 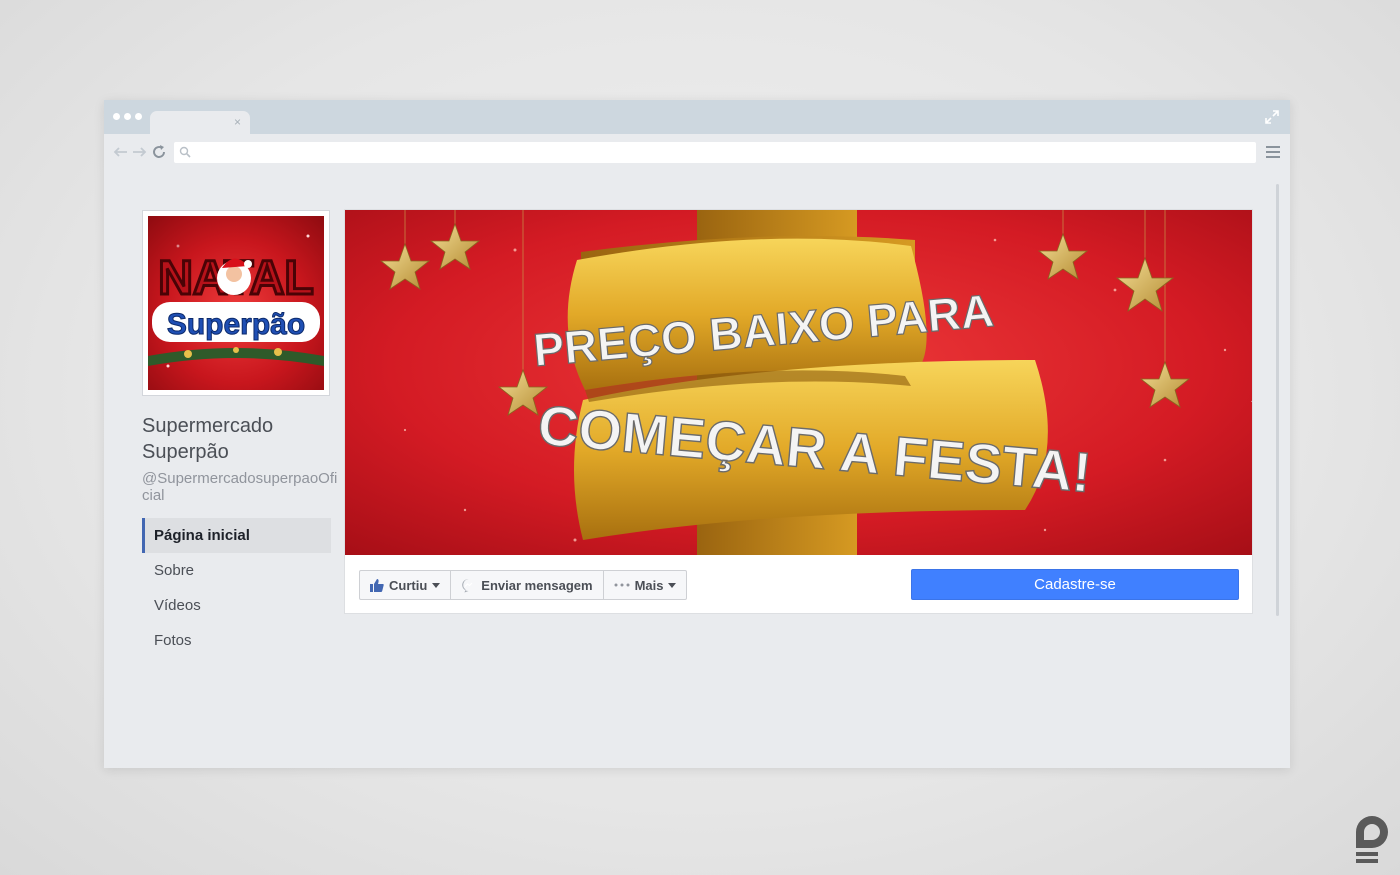 What do you see at coordinates (139, 152) in the screenshot?
I see `forward-arrow-icon` at bounding box center [139, 152].